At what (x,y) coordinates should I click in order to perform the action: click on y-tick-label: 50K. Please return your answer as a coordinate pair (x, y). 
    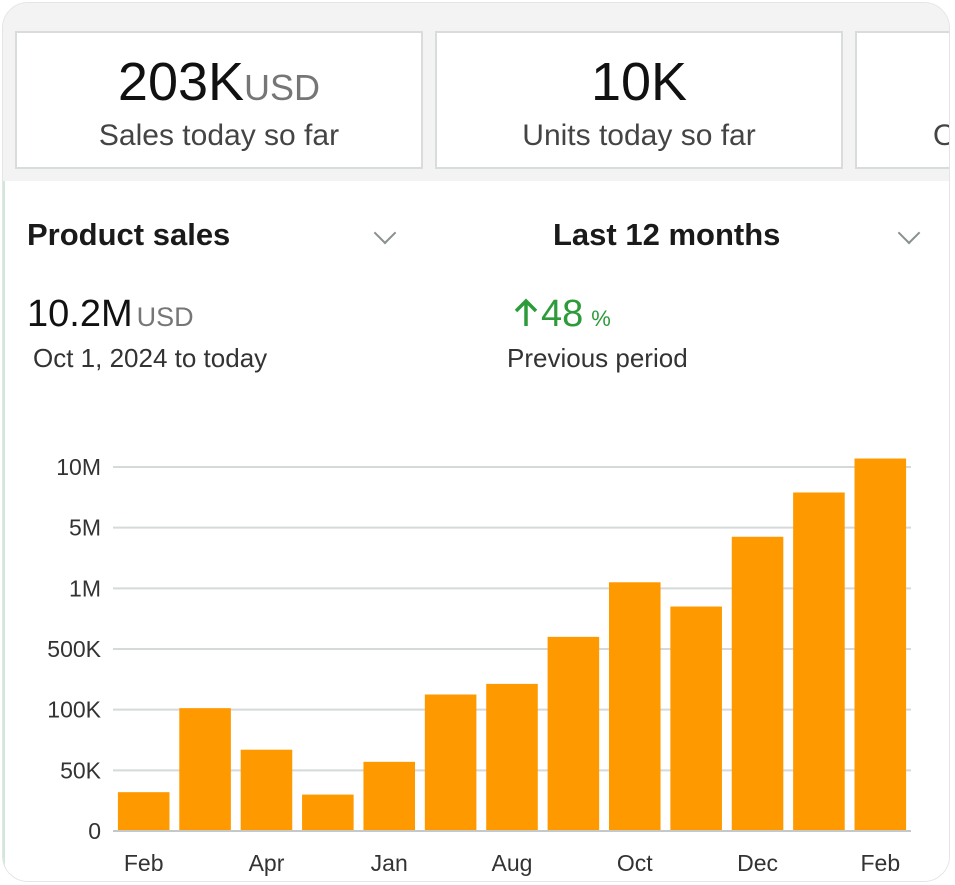
    Looking at the image, I should click on (81, 770).